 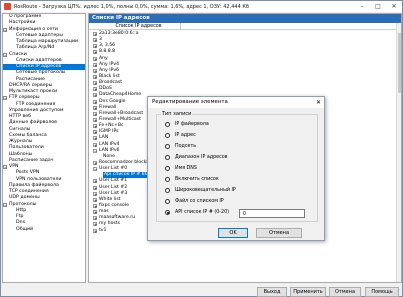 I want to click on close-button: ✕, so click(x=394, y=6).